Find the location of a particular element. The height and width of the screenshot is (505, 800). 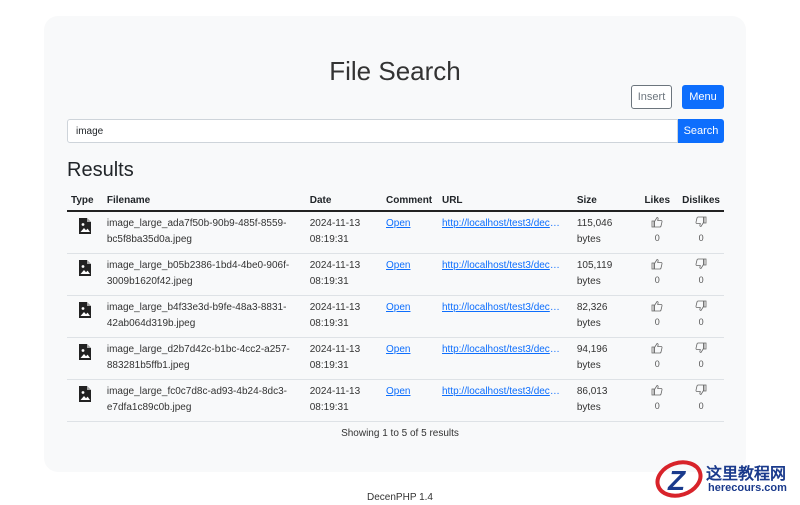

watermark-cn-text: 这里教程网 is located at coordinates (746, 474).